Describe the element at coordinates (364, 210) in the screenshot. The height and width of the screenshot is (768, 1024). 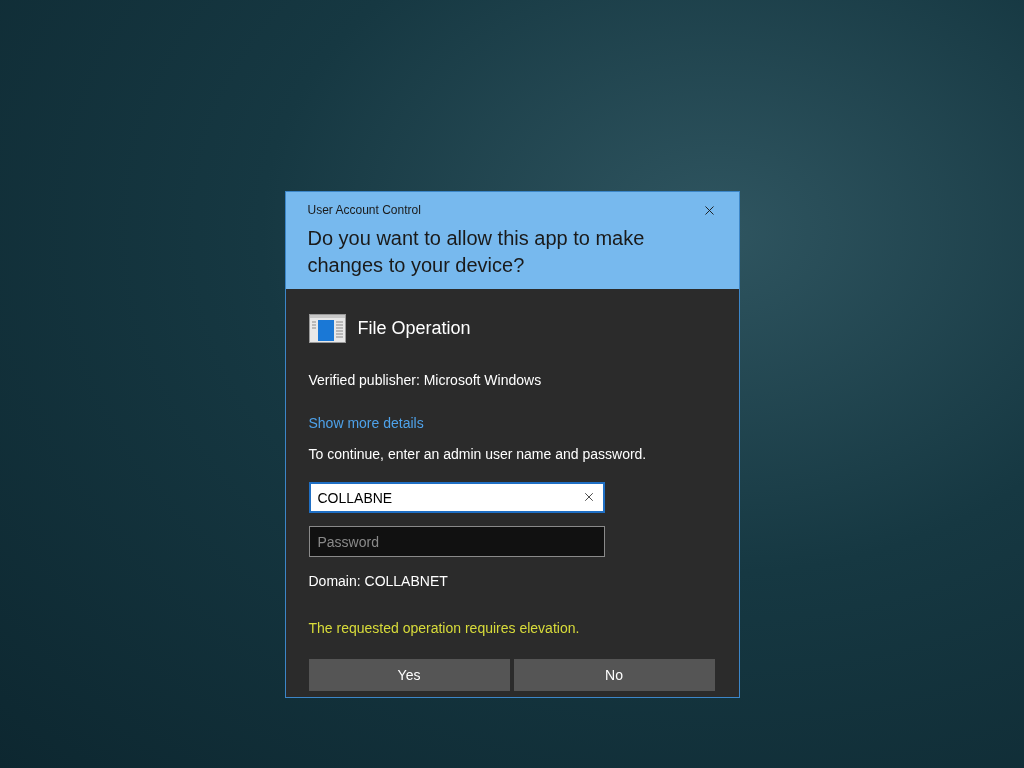
I see `window-title: User Account Control` at that location.